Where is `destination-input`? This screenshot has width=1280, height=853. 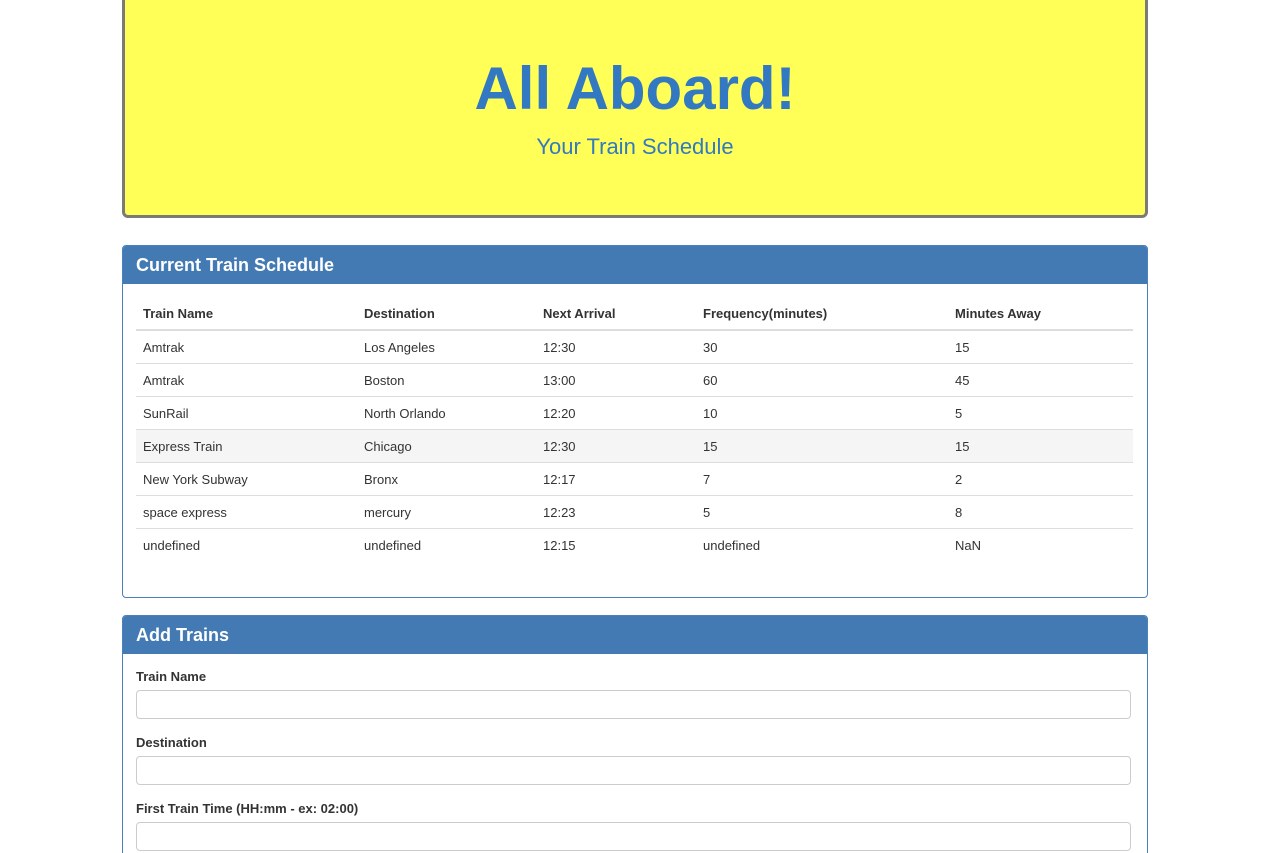 destination-input is located at coordinates (633, 770).